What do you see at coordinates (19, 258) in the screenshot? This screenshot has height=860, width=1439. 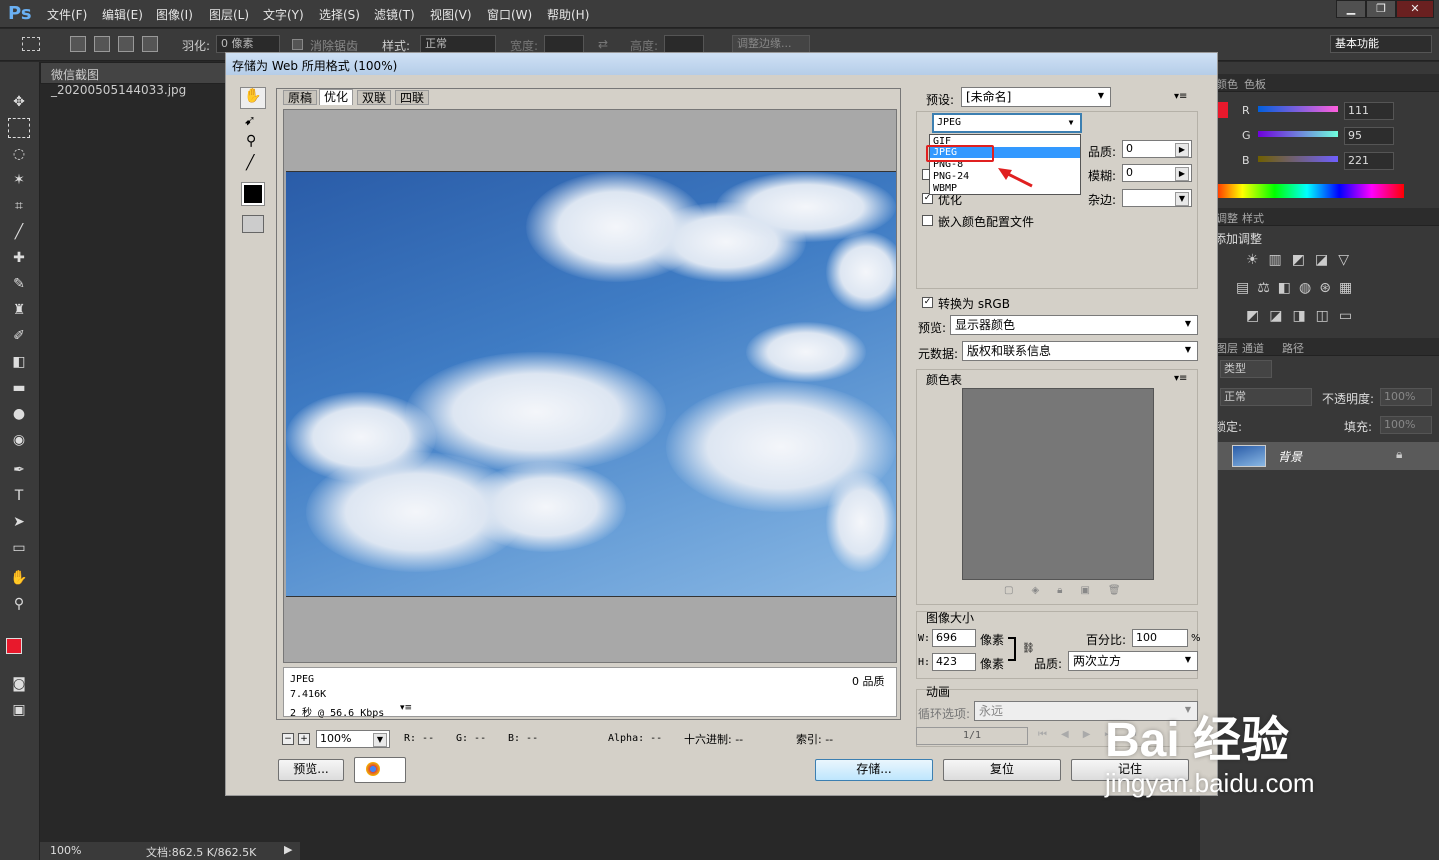 I see `healing-brush-icon: ✚` at bounding box center [19, 258].